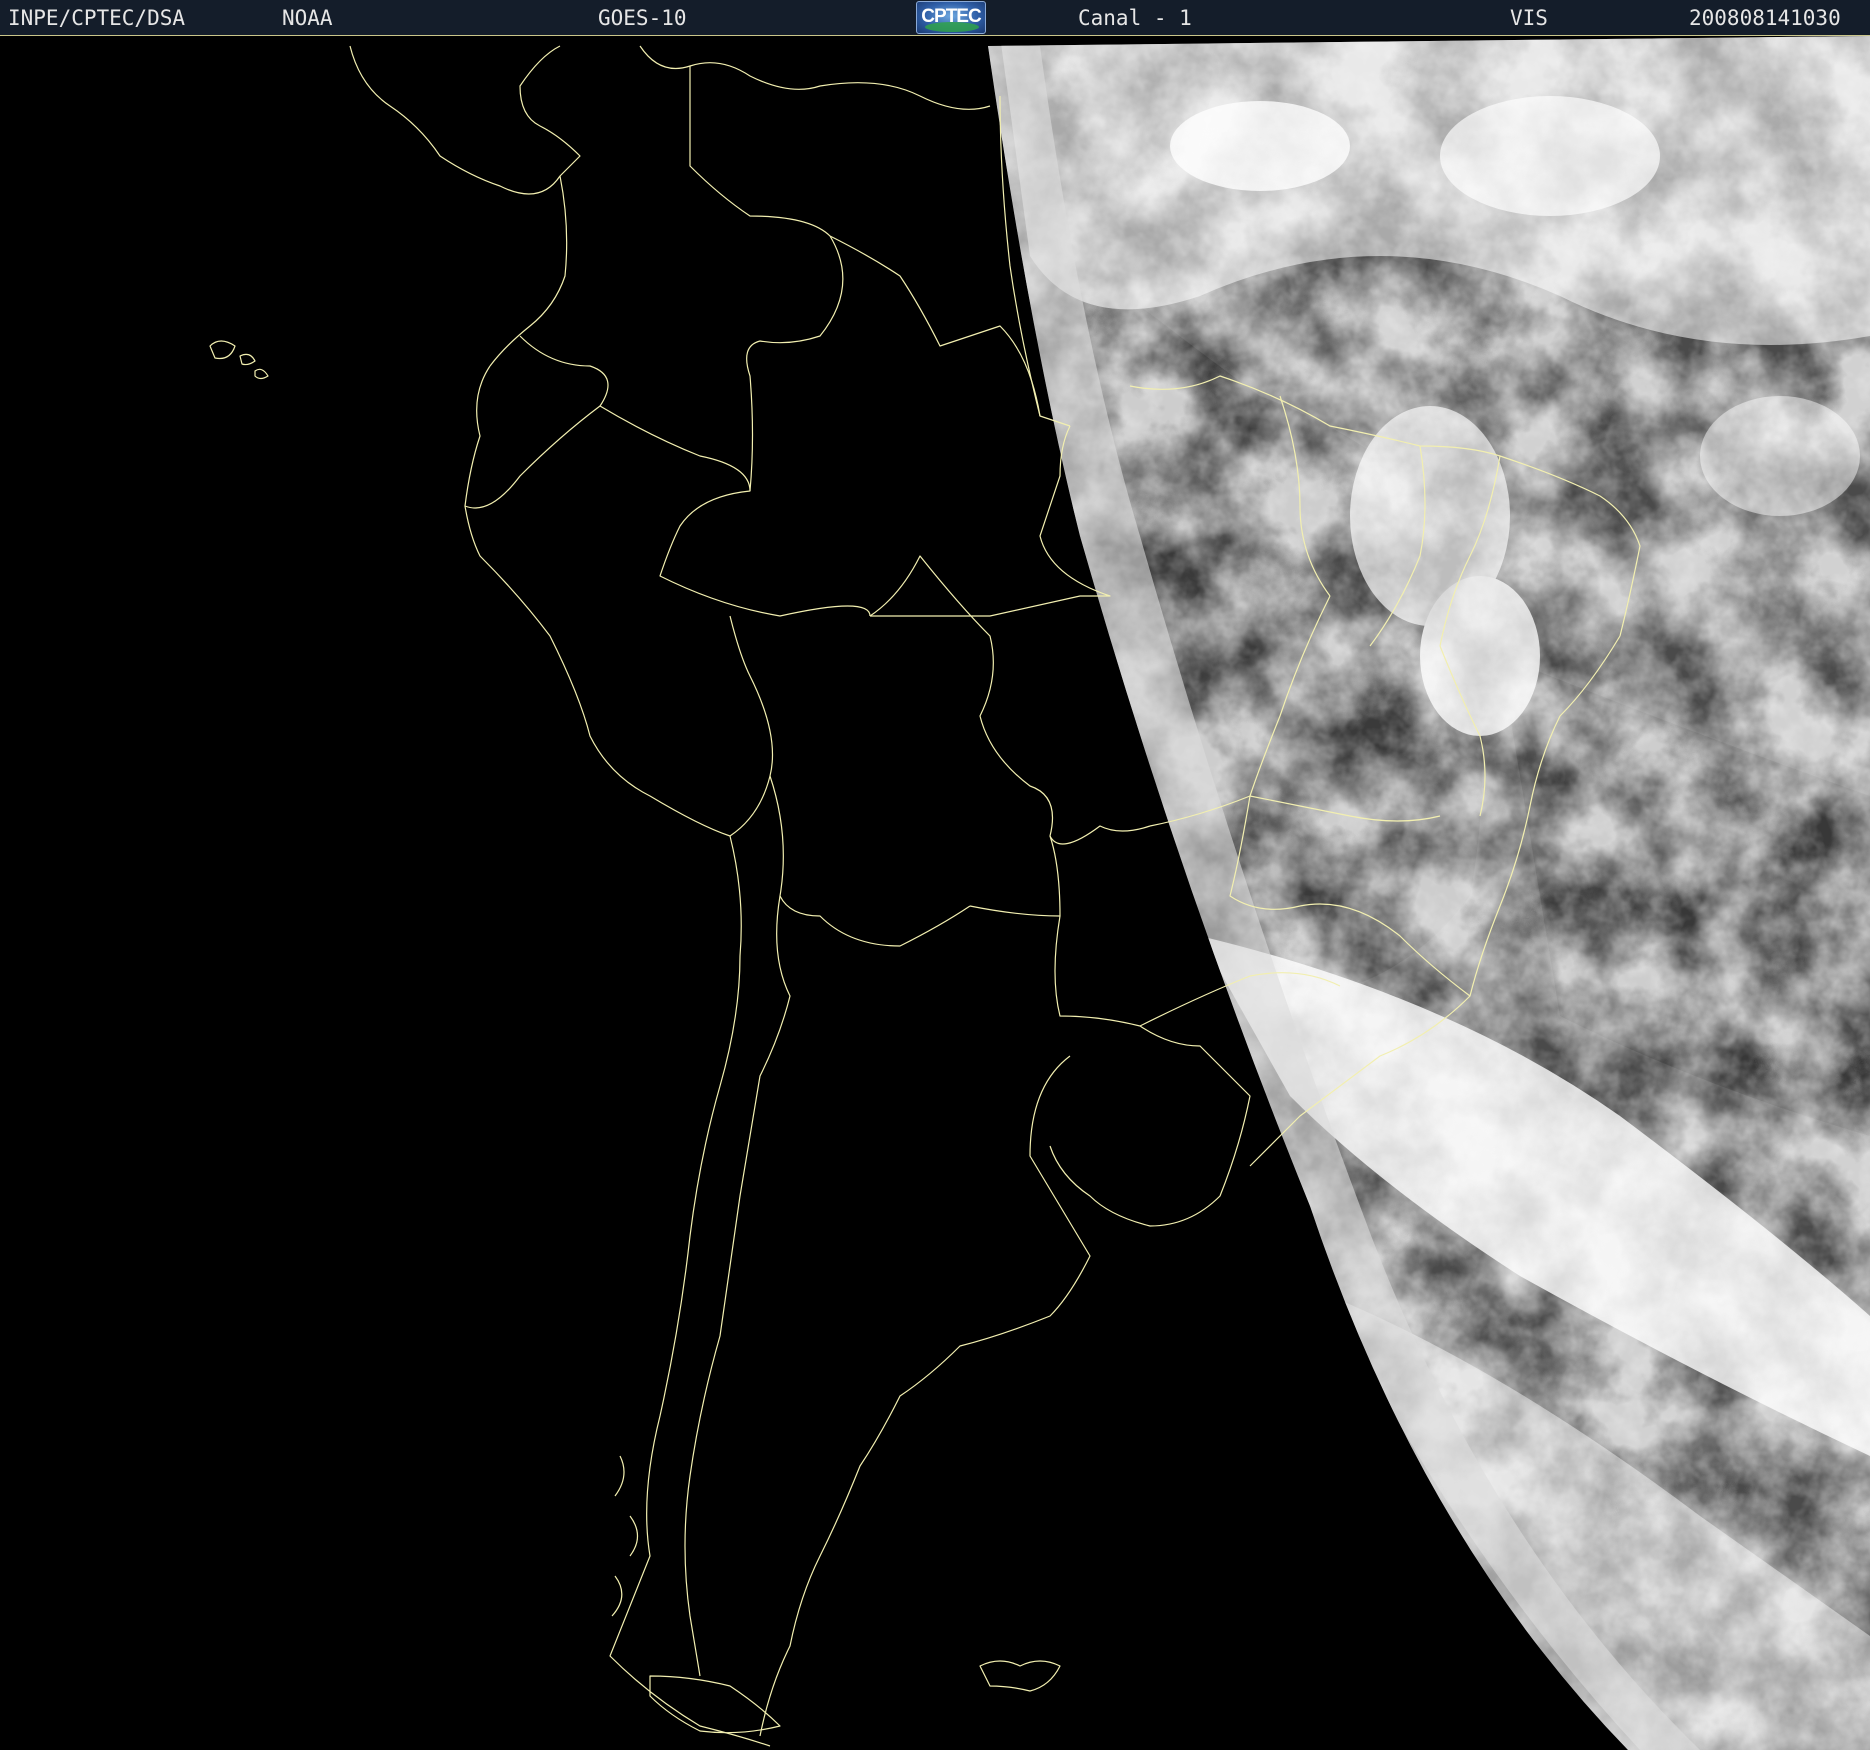  I want to click on timestamp-label: 200808141030, so click(1765, 18).